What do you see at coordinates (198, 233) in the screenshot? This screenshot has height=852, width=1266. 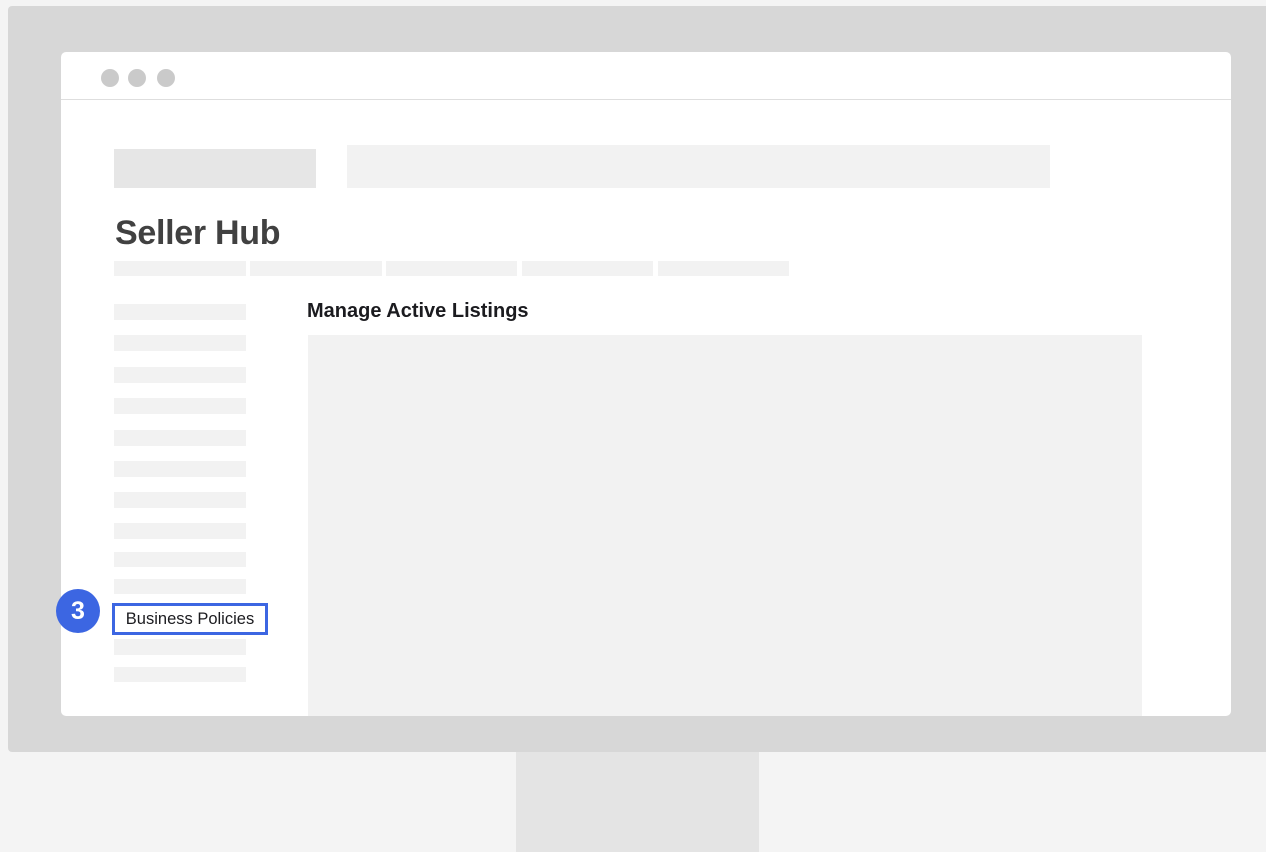 I see `page-title: Seller Hub` at bounding box center [198, 233].